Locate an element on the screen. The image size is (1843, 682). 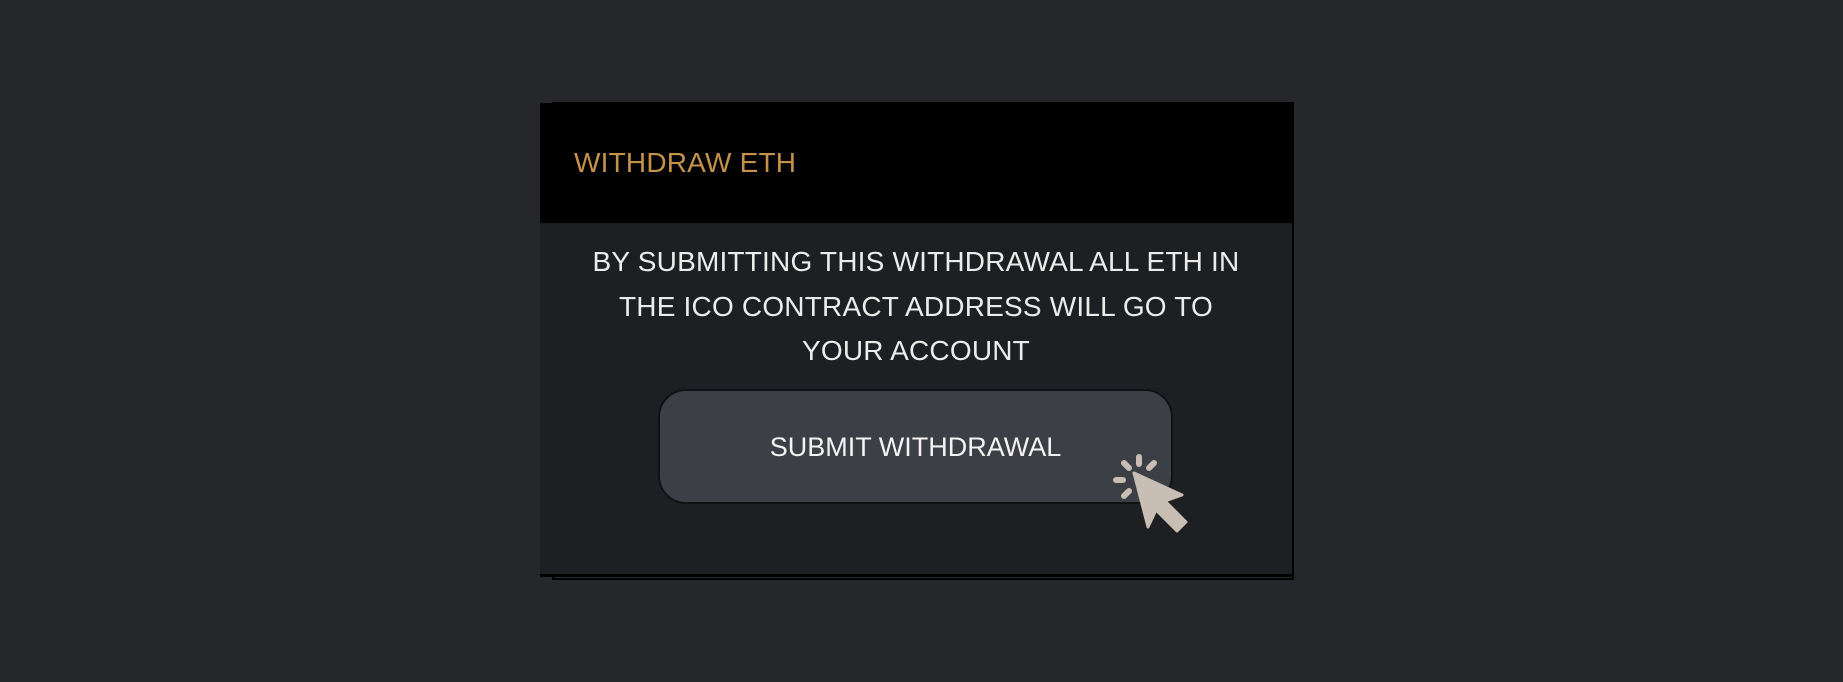
dialog-header: WITHDRAW ETH is located at coordinates (916, 163).